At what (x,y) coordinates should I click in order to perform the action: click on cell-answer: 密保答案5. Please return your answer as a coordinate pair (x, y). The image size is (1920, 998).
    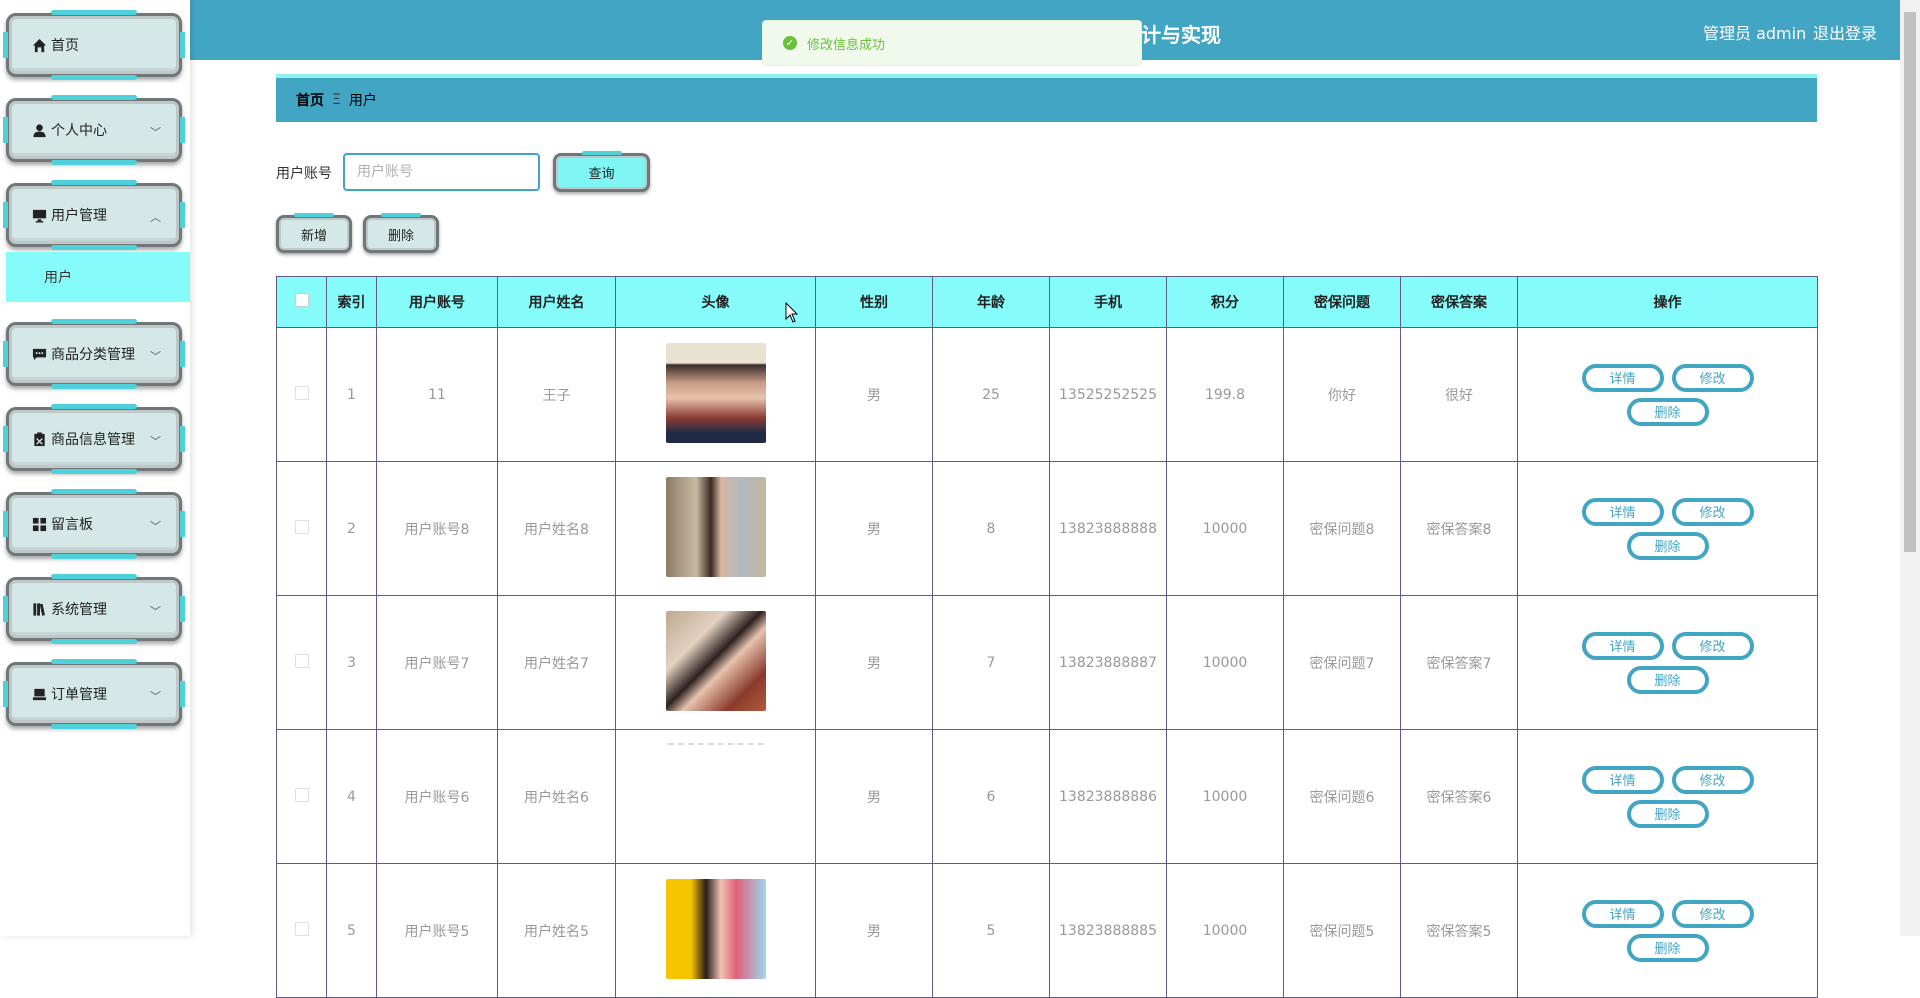
    Looking at the image, I should click on (1459, 930).